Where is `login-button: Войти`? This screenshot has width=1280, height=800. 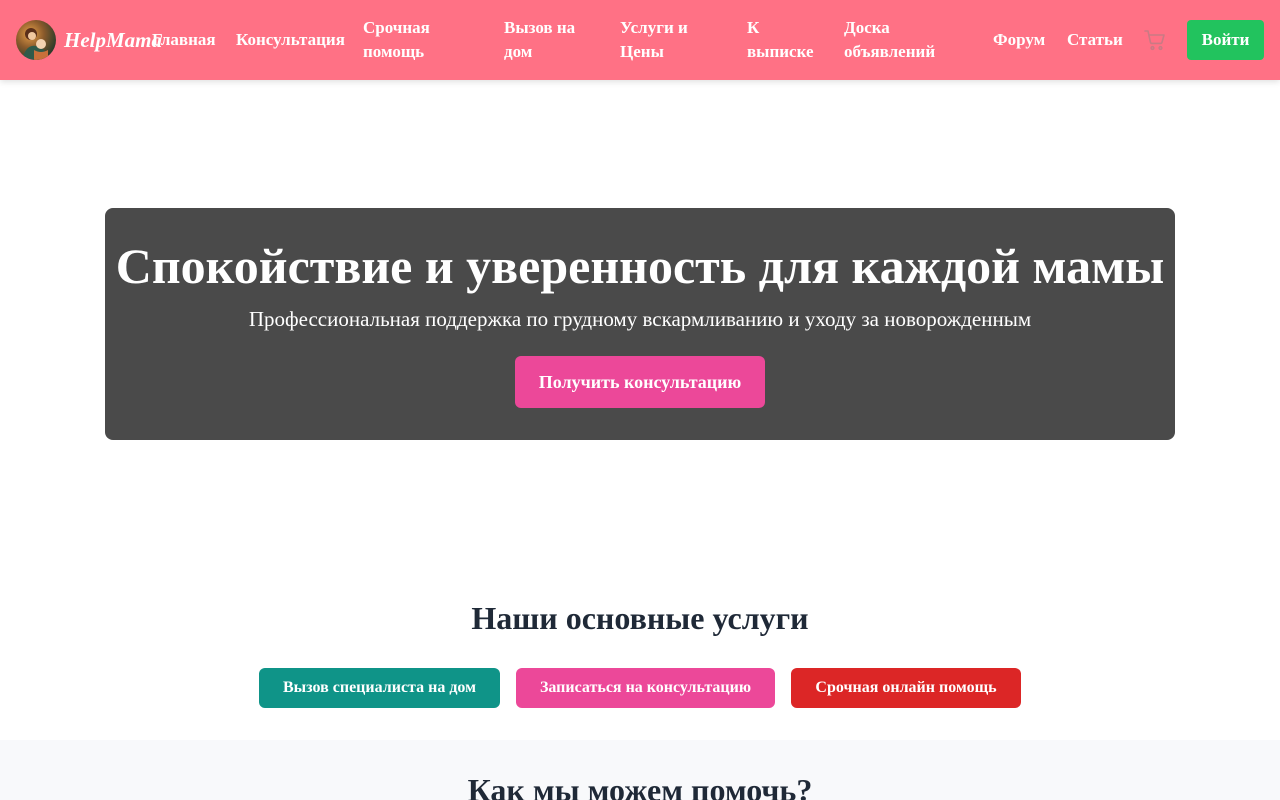
login-button: Войти is located at coordinates (1225, 40).